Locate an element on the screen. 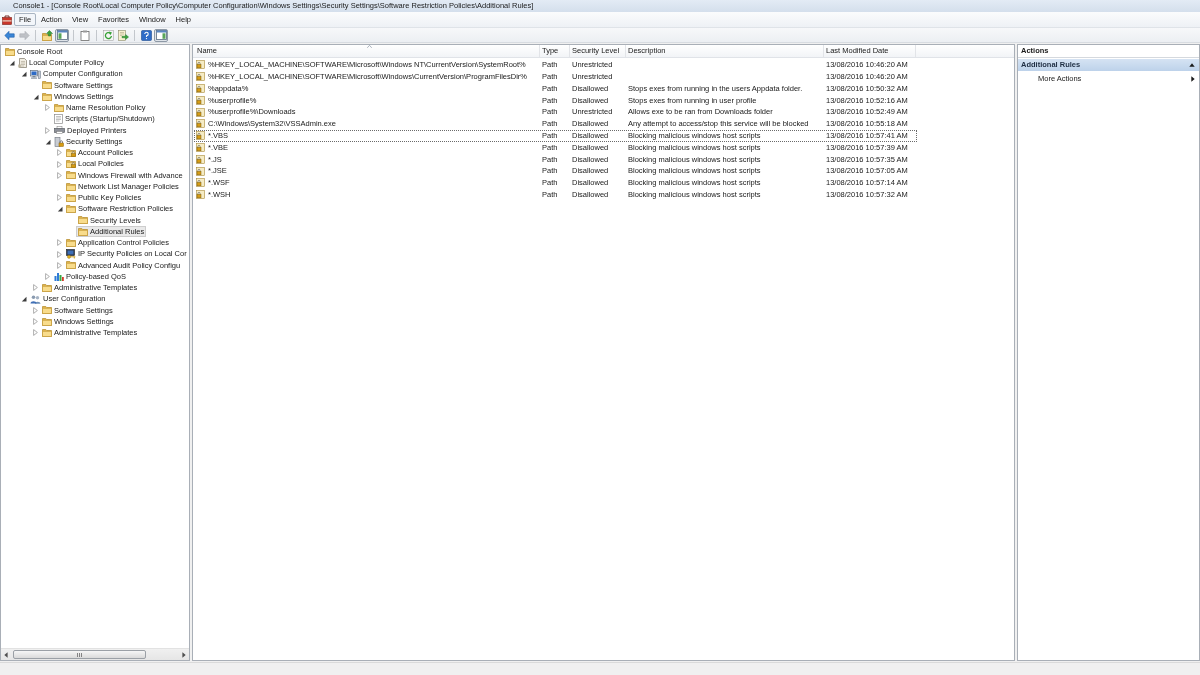 The width and height of the screenshot is (1200, 675). bar-chart-icon is located at coordinates (59, 277).